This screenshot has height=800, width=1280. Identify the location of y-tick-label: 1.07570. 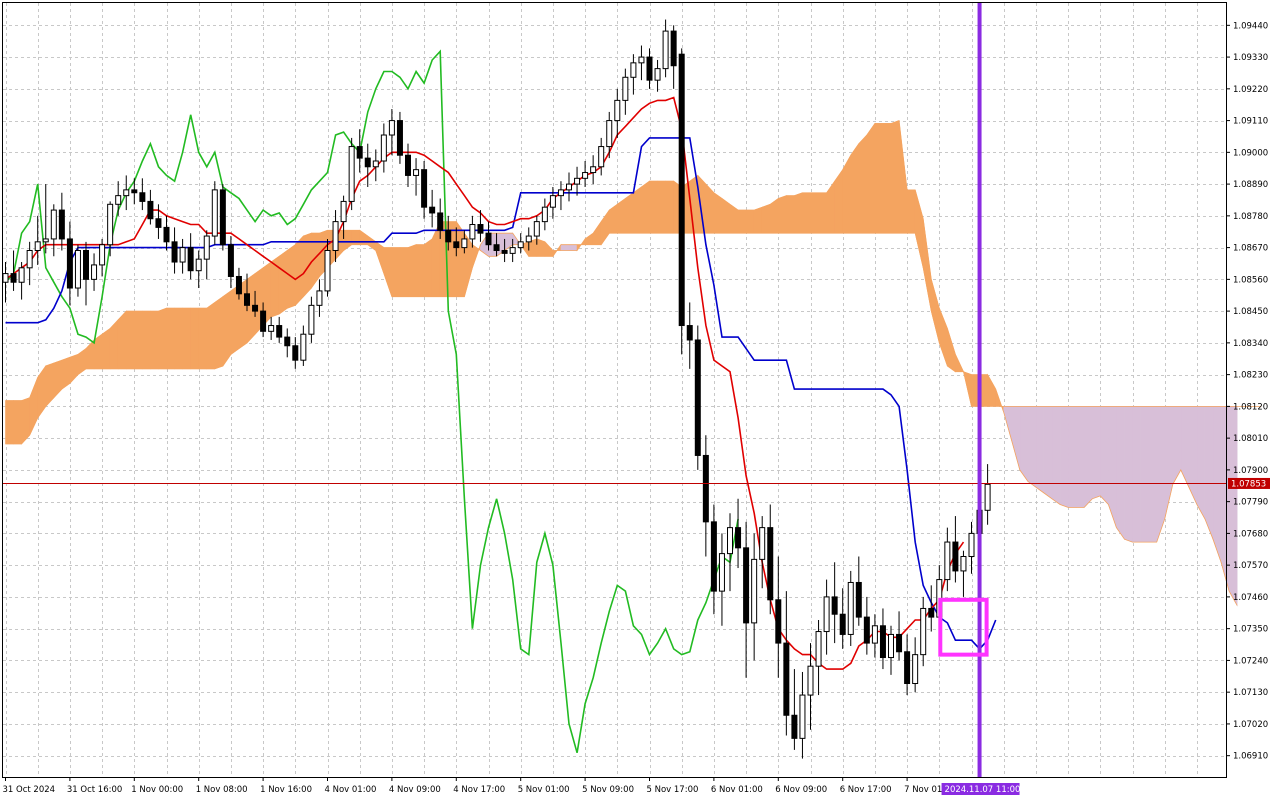
(1250, 566).